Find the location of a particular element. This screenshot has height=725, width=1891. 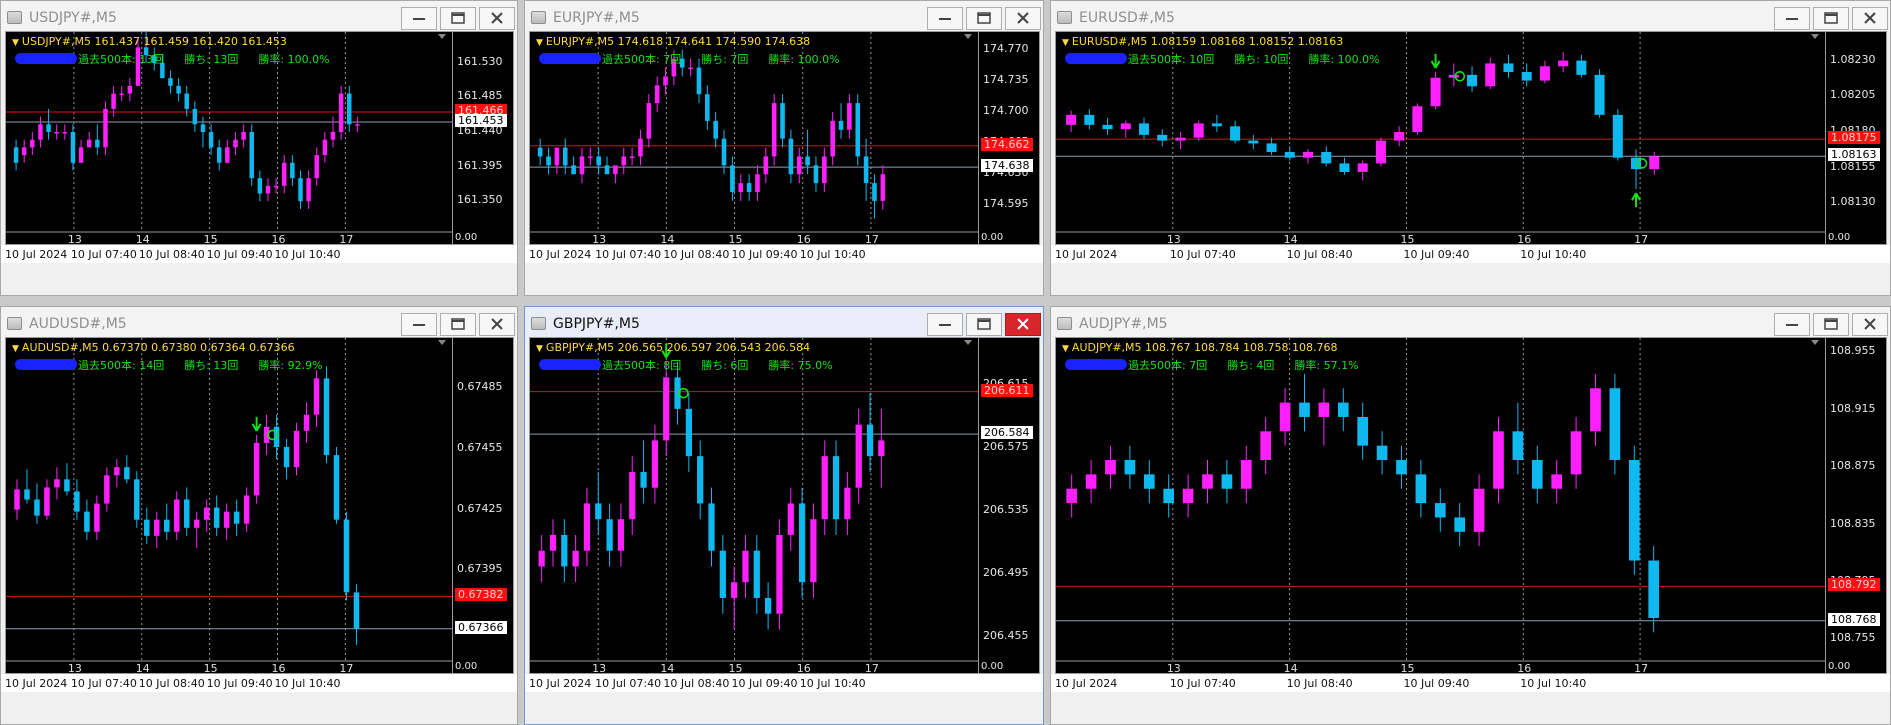

bid-price-tag: 1.08163 is located at coordinates (1854, 155).